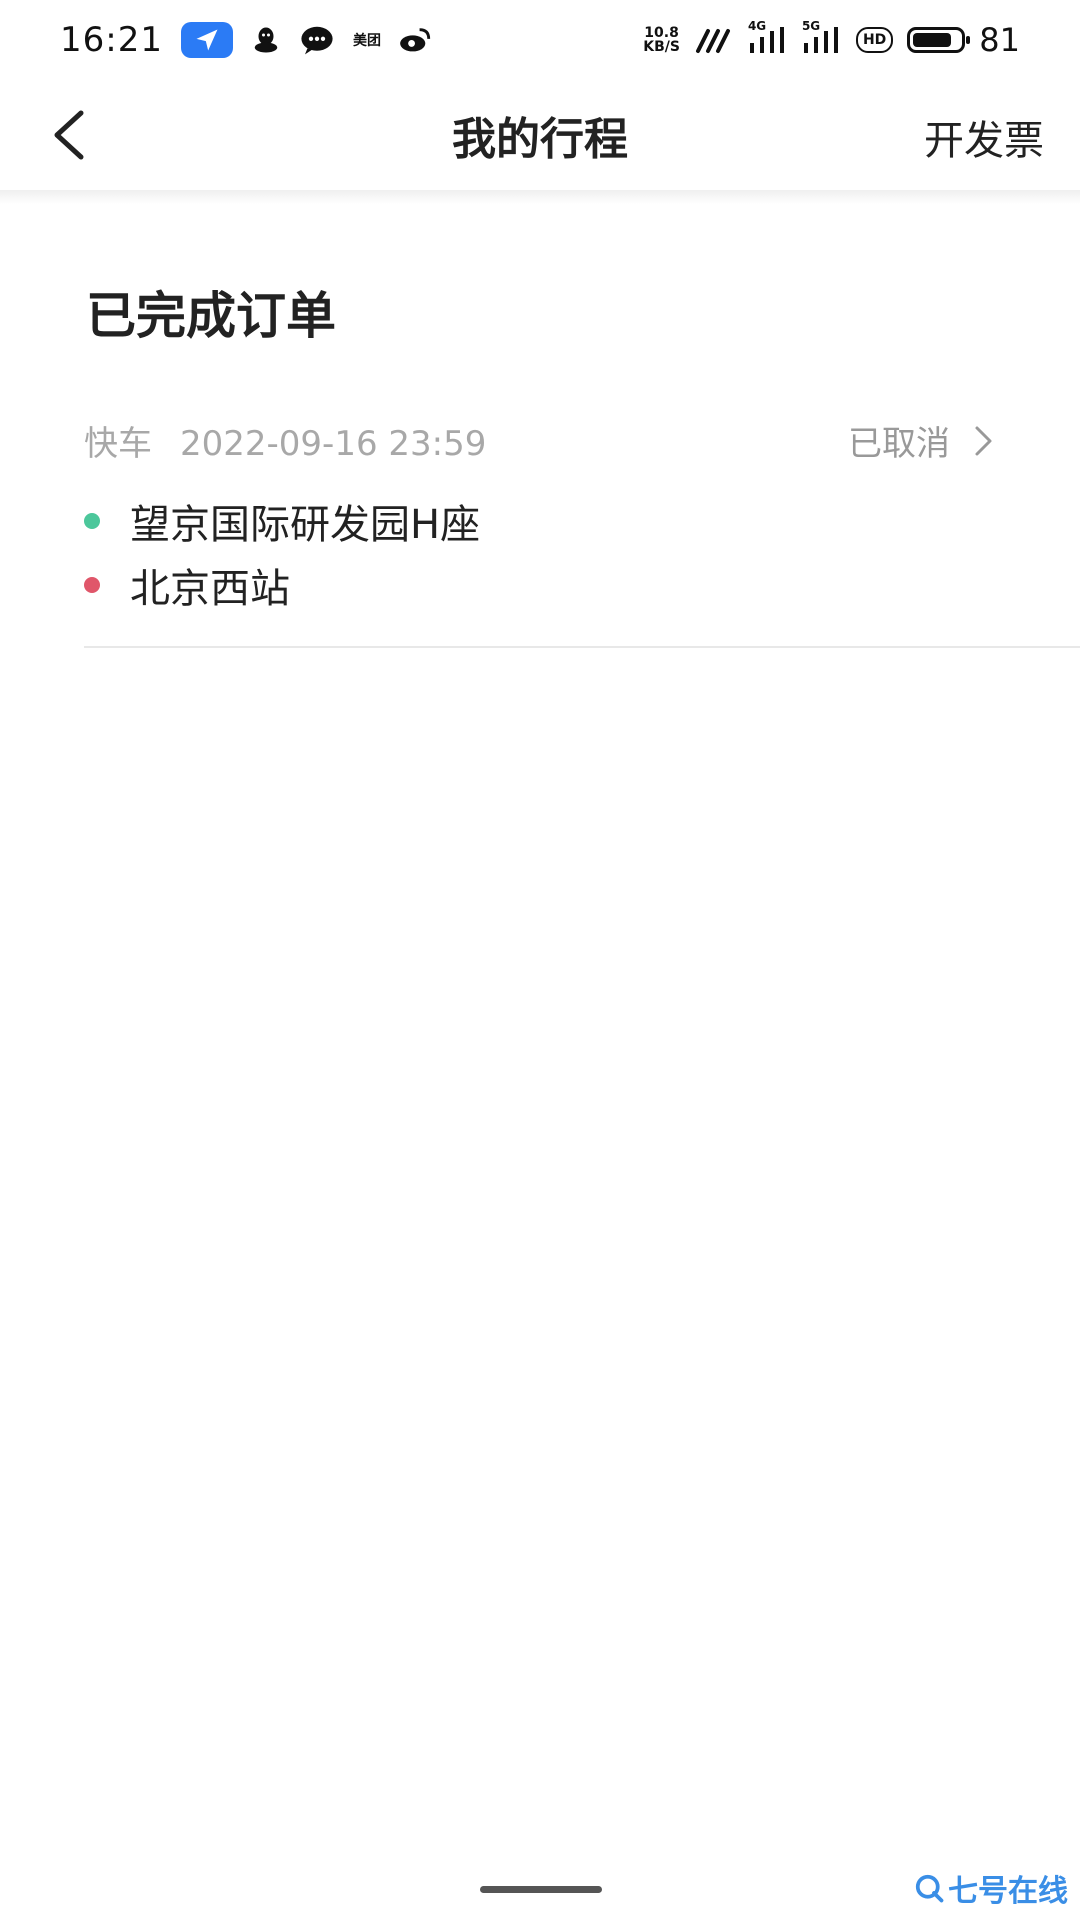 Image resolution: width=1080 pixels, height=1920 pixels. I want to click on order-status: 已取消, so click(921, 440).